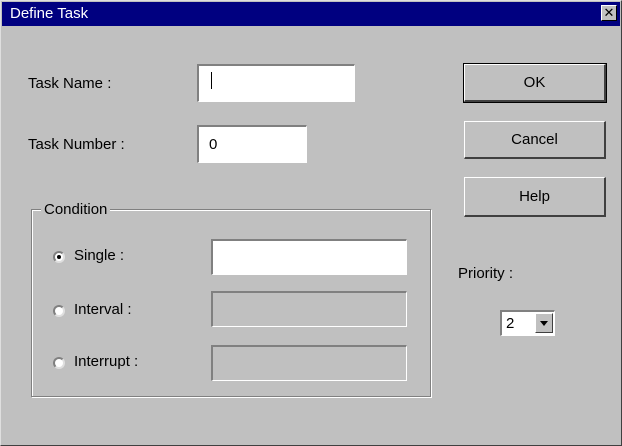  I want to click on single-radio, so click(59, 257).